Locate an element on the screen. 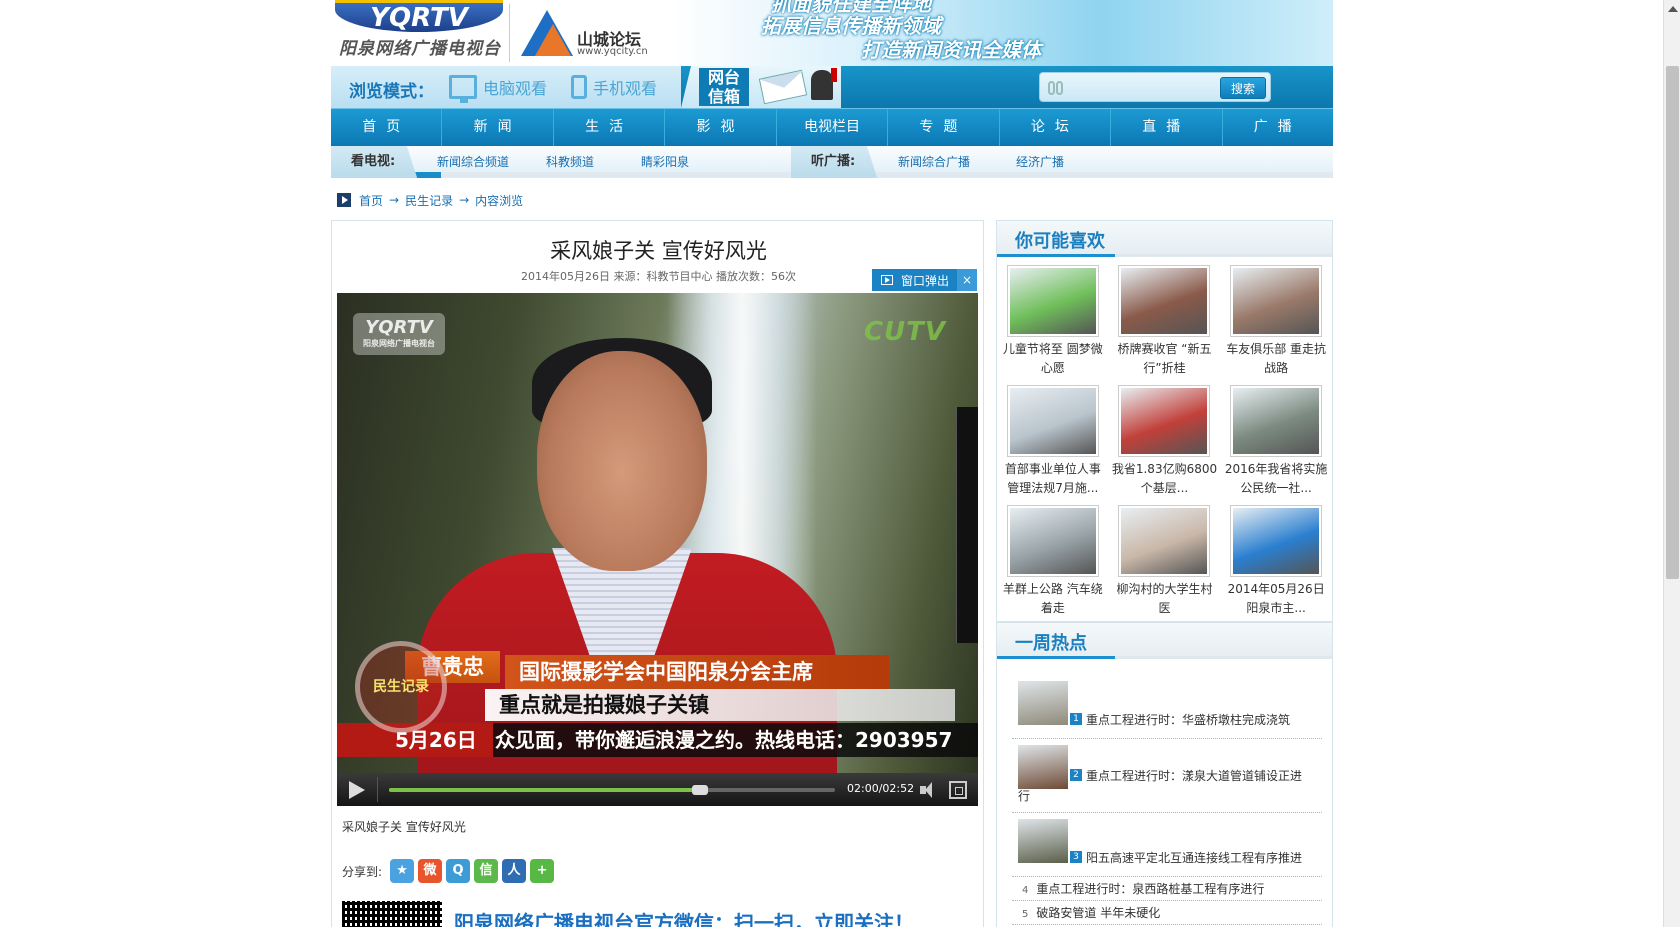 The height and width of the screenshot is (927, 1680). breadcrumb: 首页 → 民生记录 → 内容浏览 is located at coordinates (427, 200).